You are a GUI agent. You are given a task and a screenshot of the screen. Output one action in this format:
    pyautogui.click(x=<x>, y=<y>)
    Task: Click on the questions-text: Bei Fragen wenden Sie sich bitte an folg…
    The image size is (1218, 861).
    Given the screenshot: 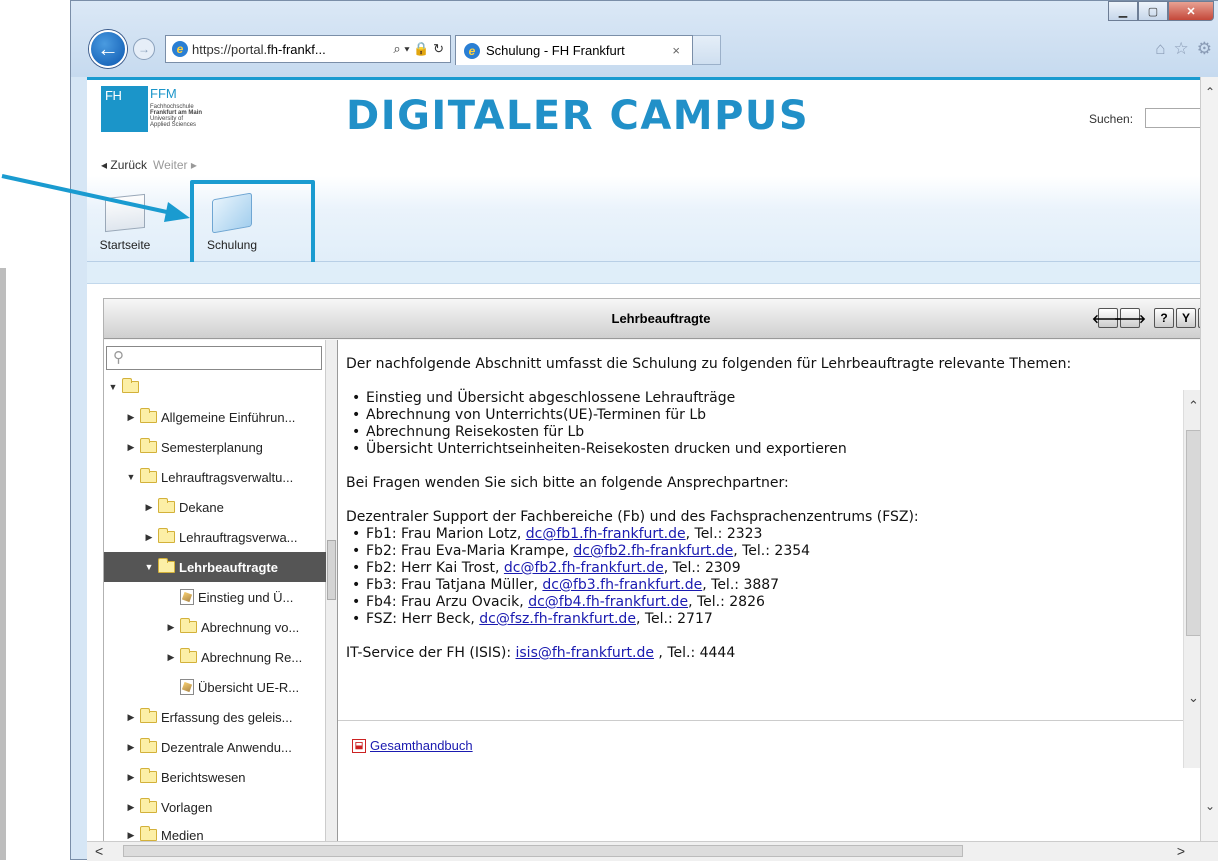 What is the action you would take?
    pyautogui.click(x=567, y=483)
    